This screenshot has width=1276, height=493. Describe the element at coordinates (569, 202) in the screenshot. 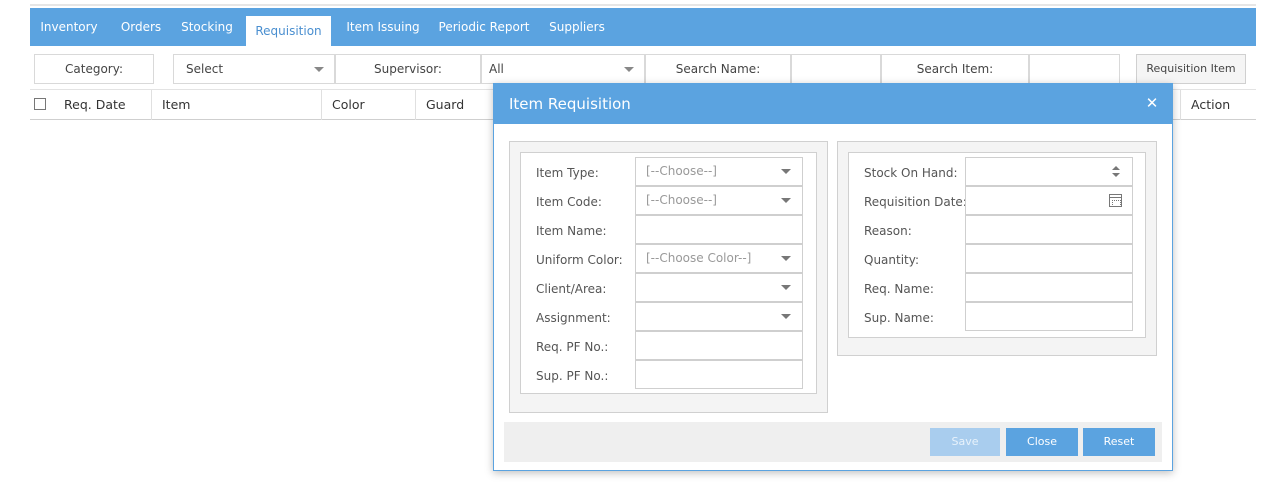

I see `item-code-label: Item Code:` at that location.